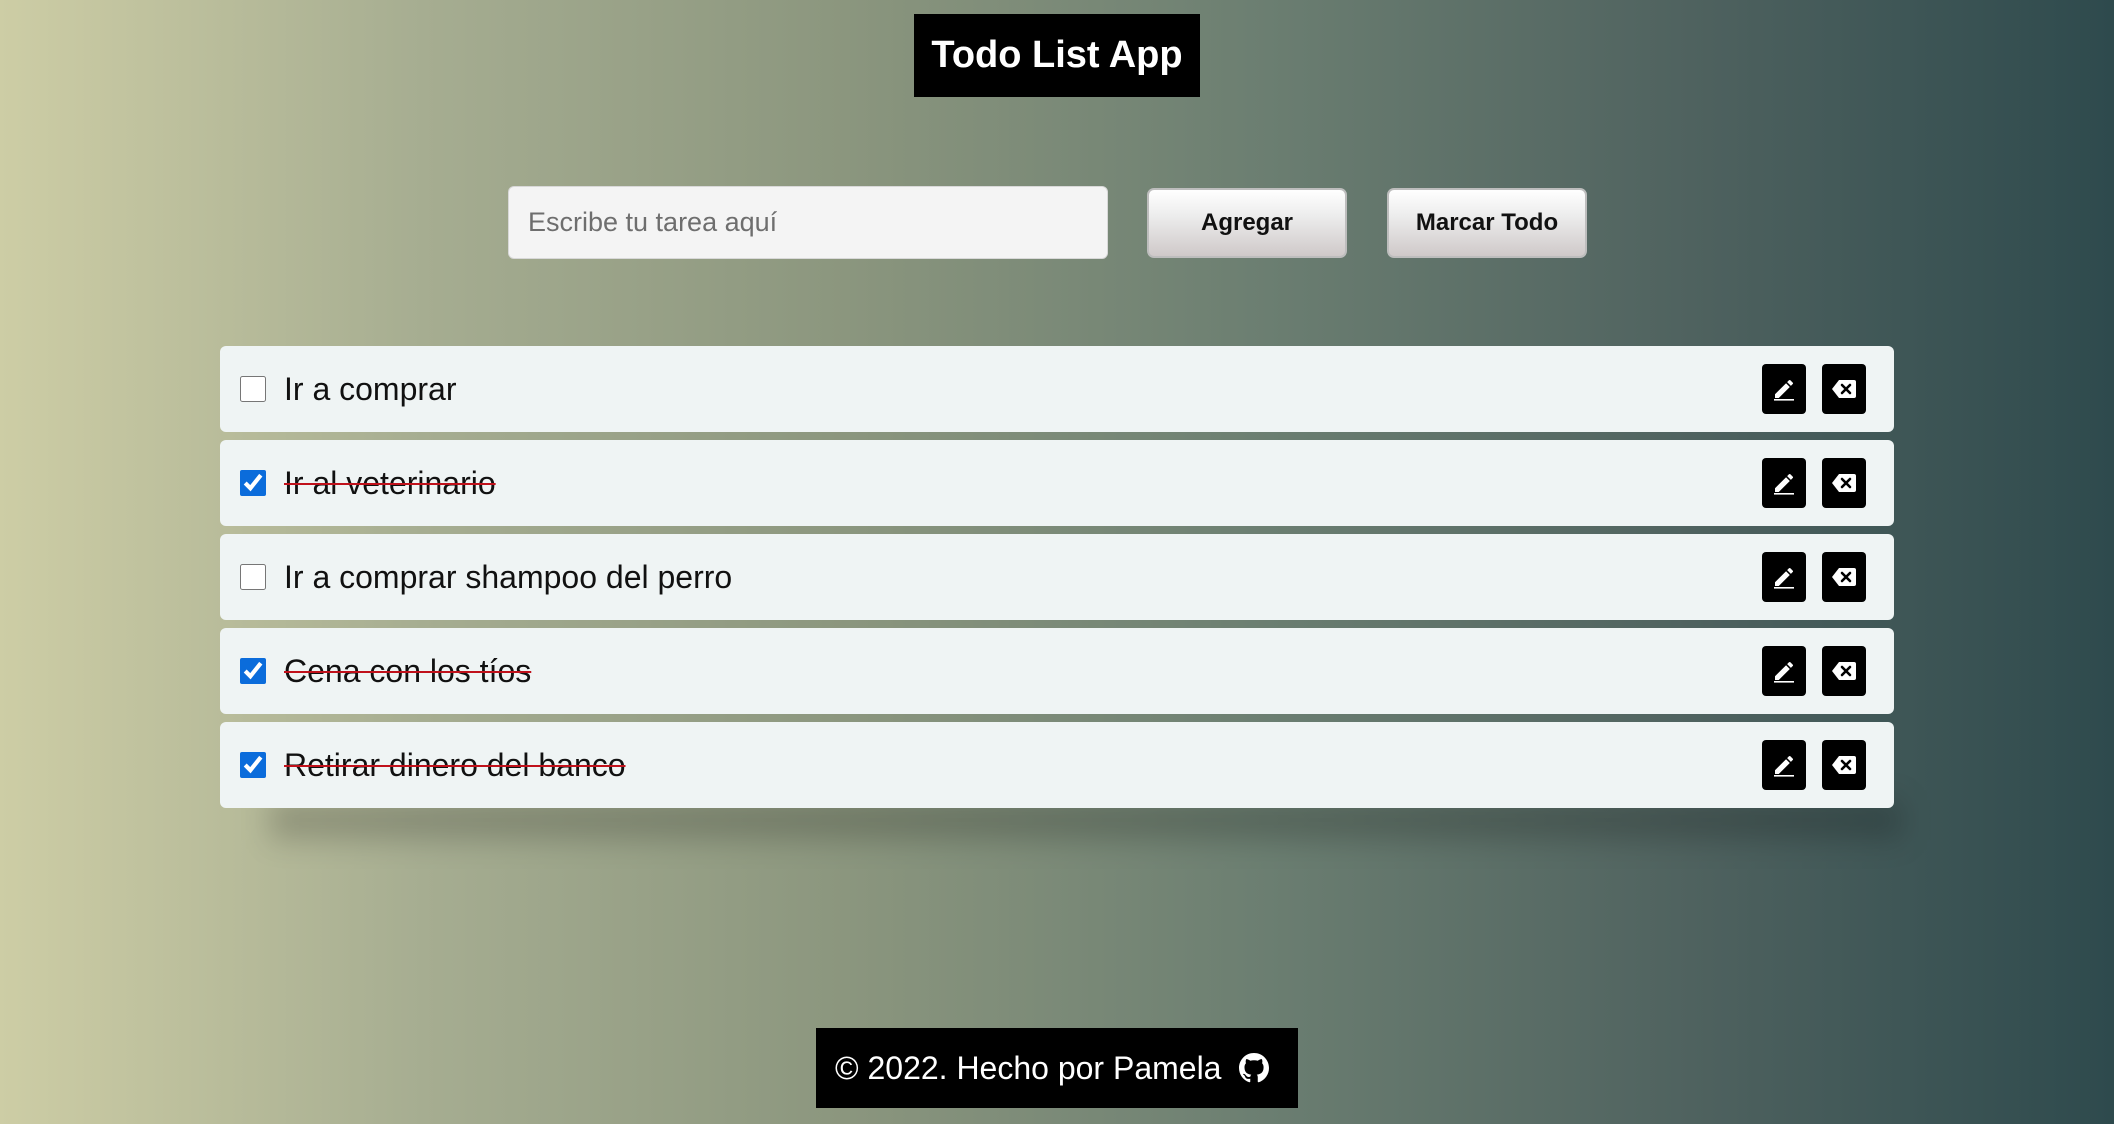 This screenshot has width=2114, height=1124. Describe the element at coordinates (1057, 765) in the screenshot. I see `todo-item: Retirar dinero del banco` at that location.